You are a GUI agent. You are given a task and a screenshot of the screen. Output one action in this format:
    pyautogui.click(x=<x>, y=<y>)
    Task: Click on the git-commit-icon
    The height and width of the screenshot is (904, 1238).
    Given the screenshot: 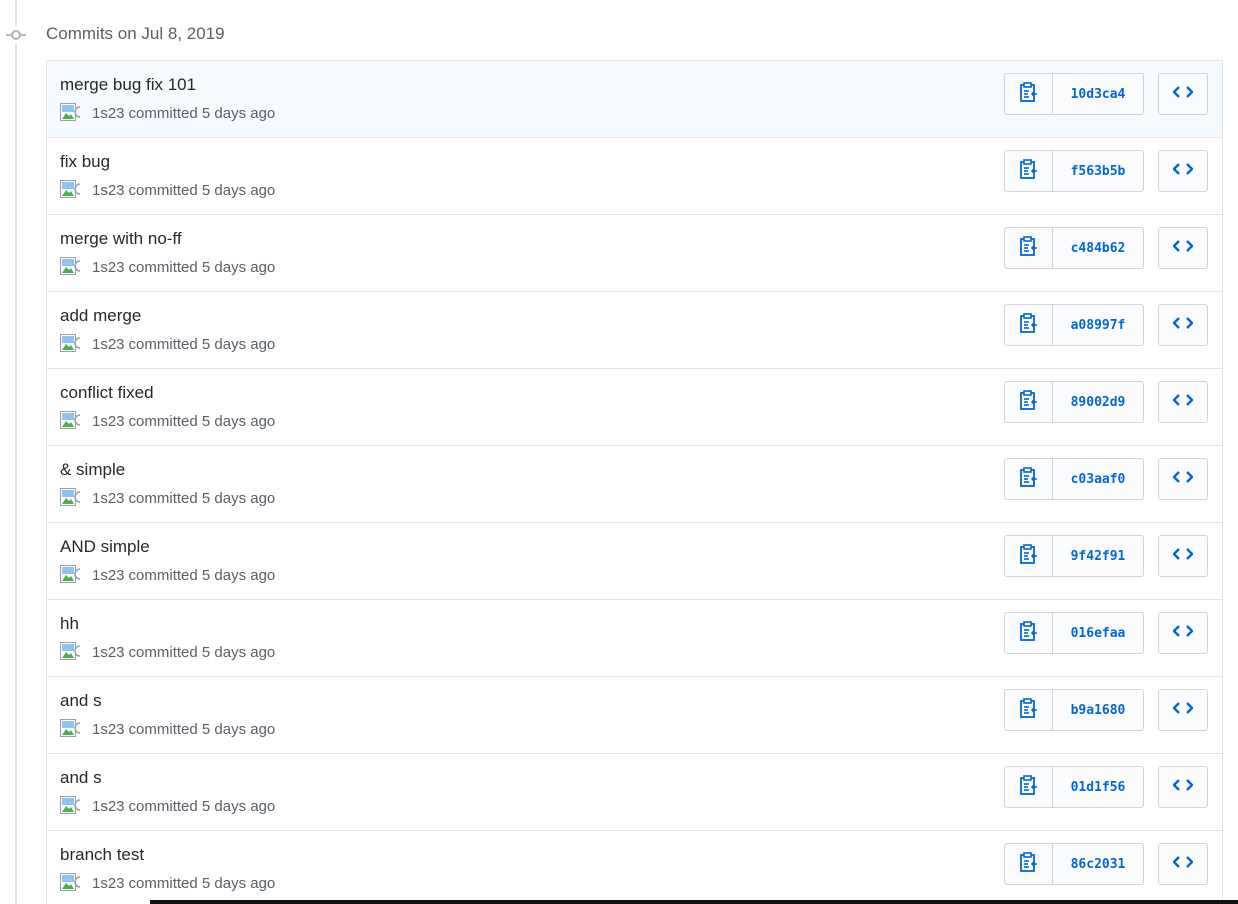 What is the action you would take?
    pyautogui.click(x=16, y=35)
    